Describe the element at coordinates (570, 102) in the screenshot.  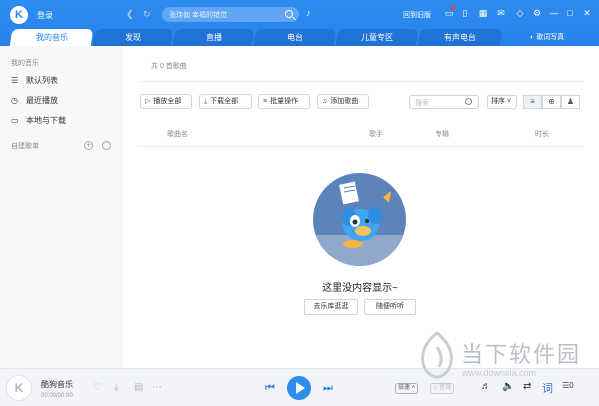
I see `user-view-button: ♟` at that location.